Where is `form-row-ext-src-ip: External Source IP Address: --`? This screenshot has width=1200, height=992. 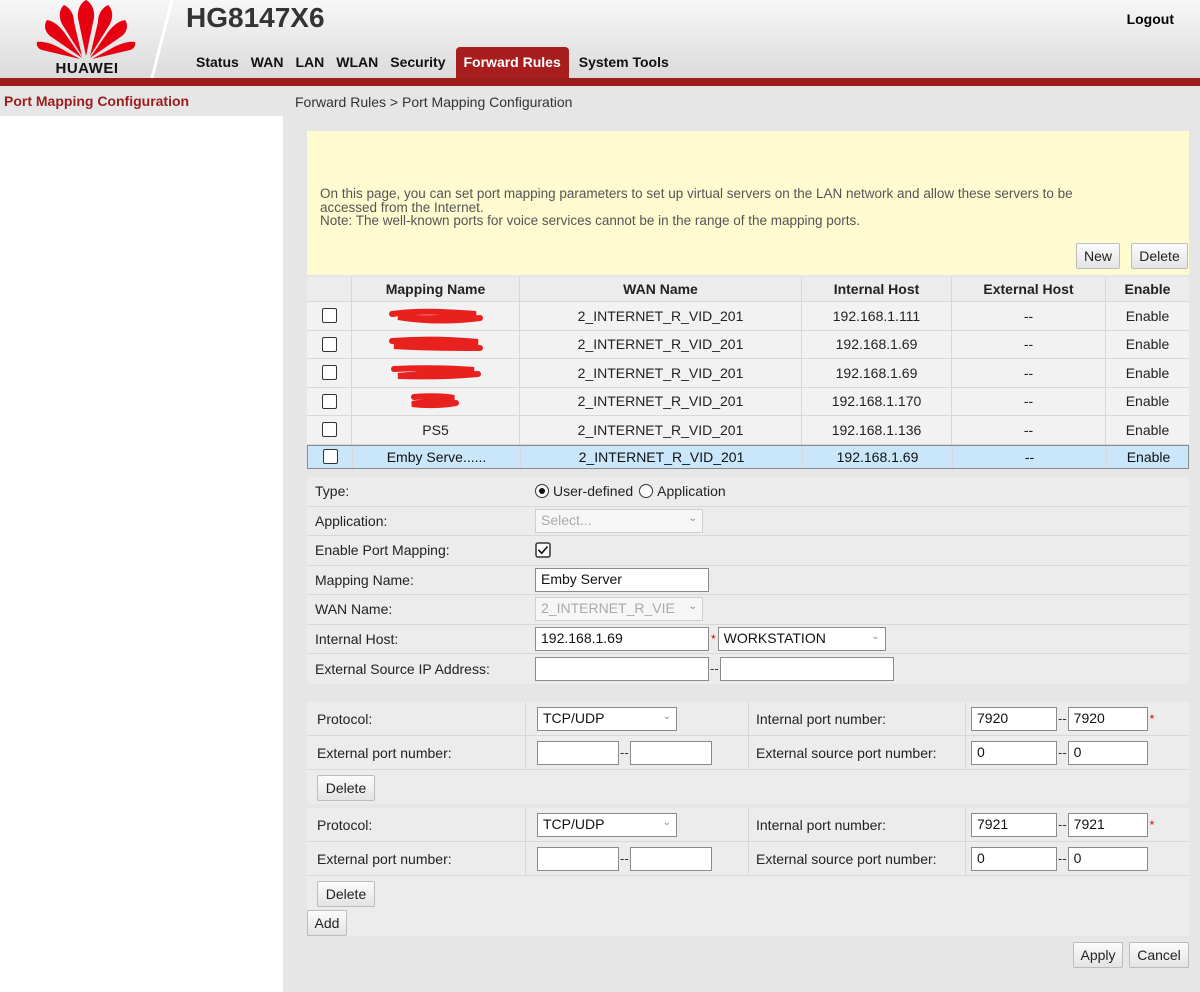
form-row-ext-src-ip: External Source IP Address: -- is located at coordinates (748, 669).